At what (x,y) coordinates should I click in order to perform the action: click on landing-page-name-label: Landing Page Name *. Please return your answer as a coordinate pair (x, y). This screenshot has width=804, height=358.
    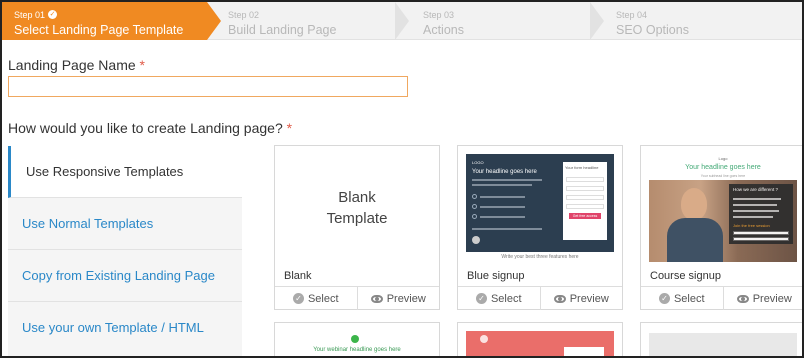
    Looking at the image, I should click on (76, 65).